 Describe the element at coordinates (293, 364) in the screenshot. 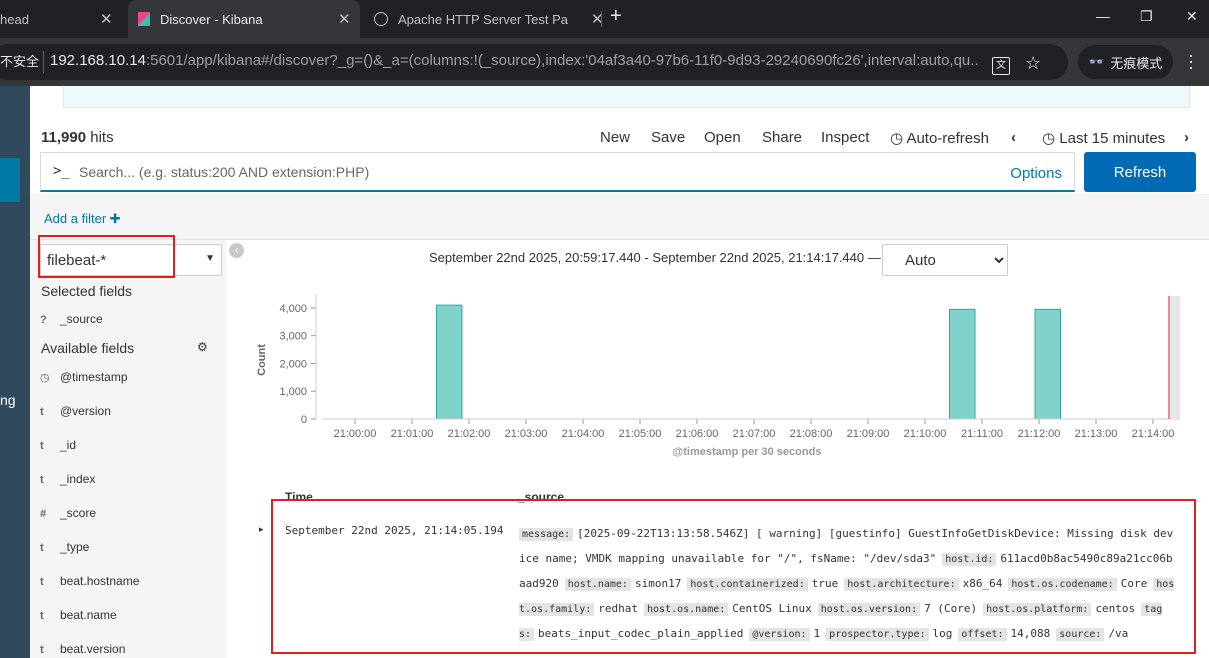

I see `y-tick-label: 2,000` at that location.